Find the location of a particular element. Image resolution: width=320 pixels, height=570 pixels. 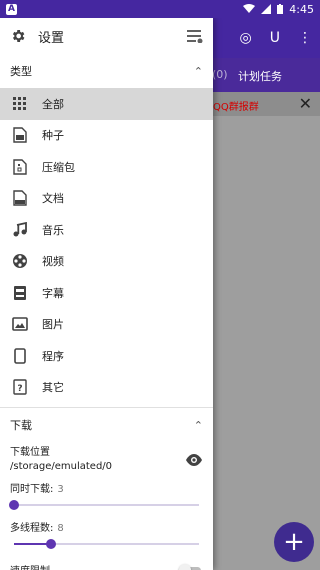

category-item-app: 程序 is located at coordinates (106, 356).